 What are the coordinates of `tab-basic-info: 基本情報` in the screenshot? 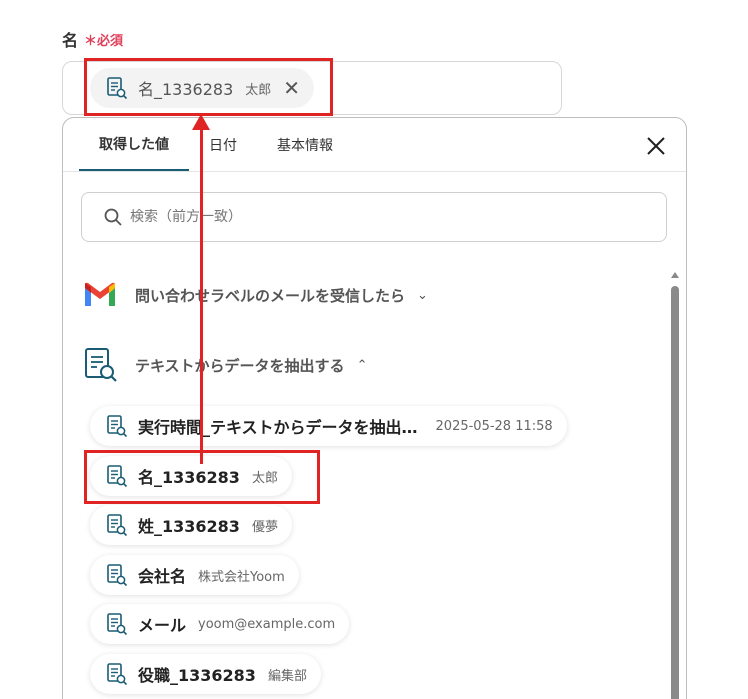 It's located at (305, 145).